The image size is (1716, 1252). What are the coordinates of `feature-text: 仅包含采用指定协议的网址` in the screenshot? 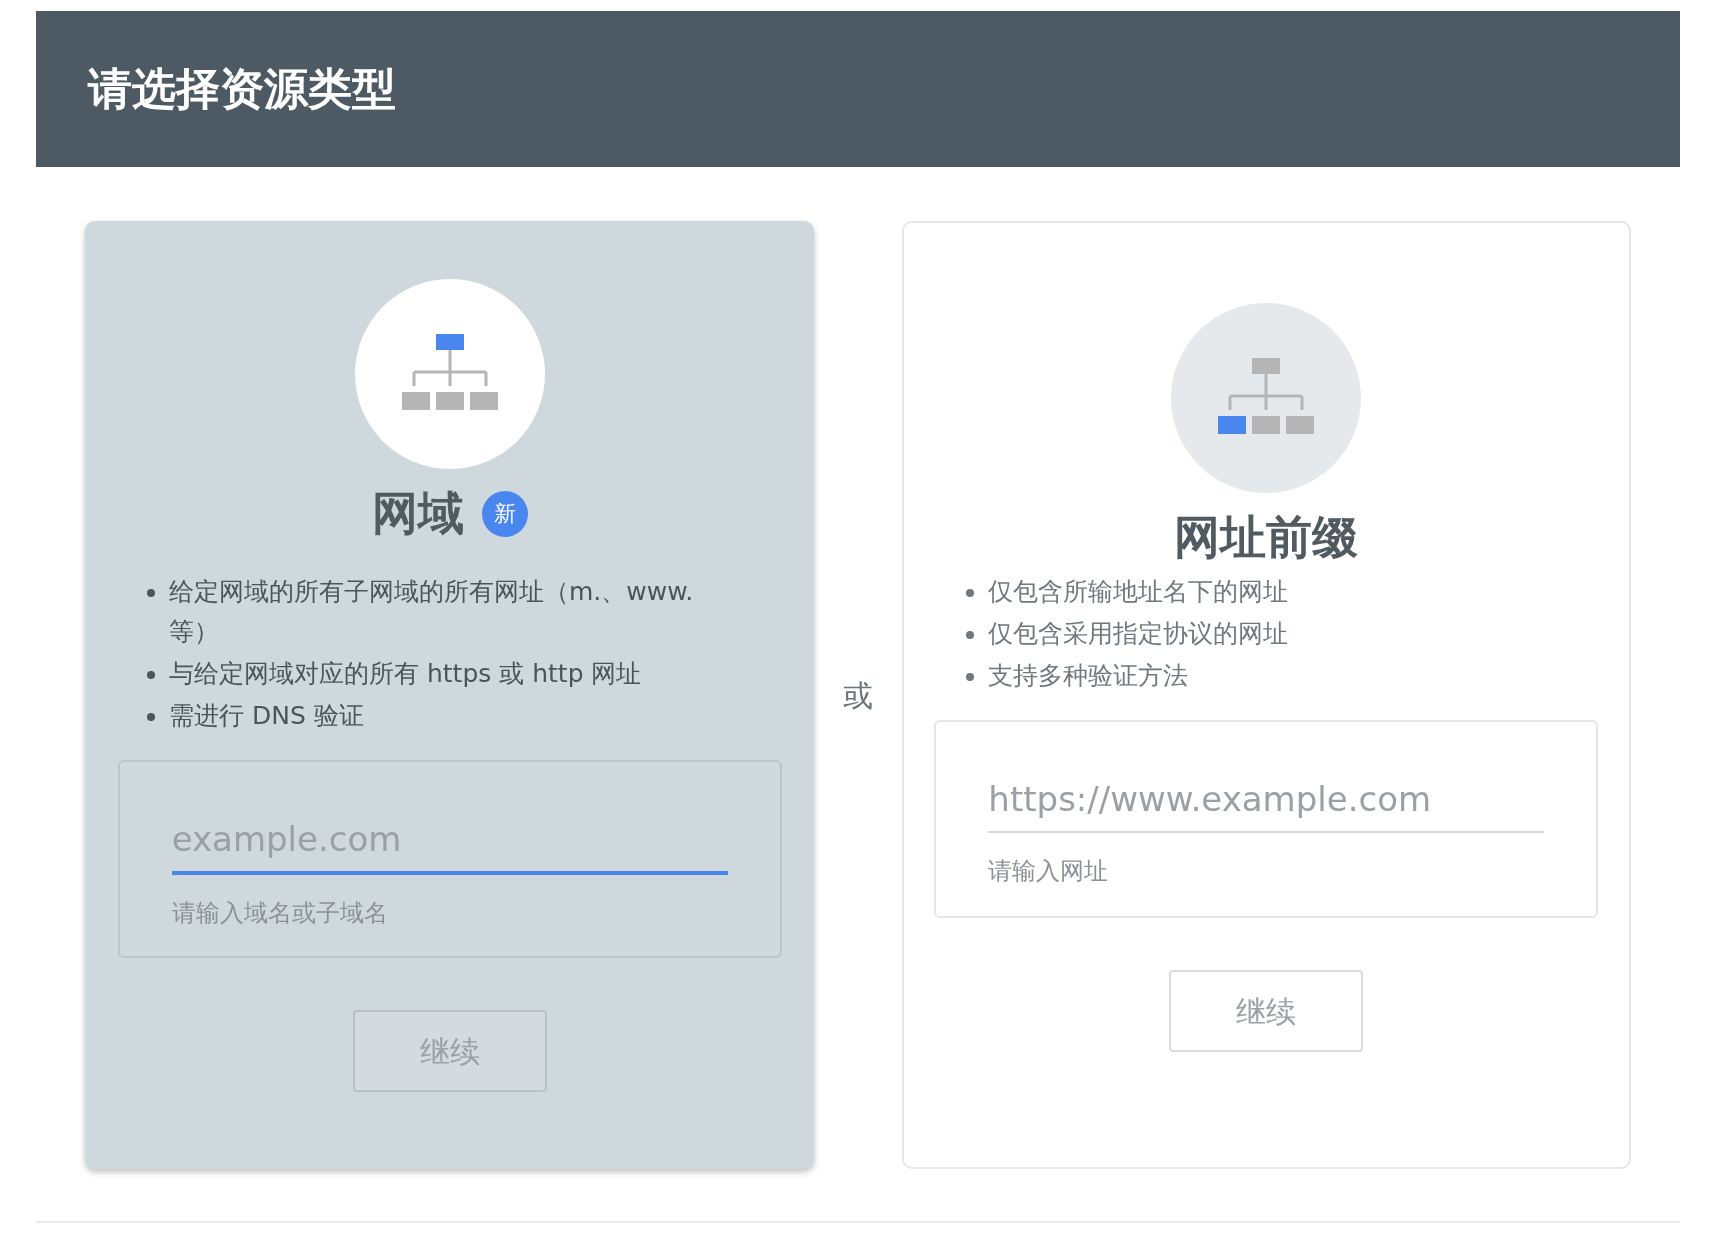 It's located at (1137, 634).